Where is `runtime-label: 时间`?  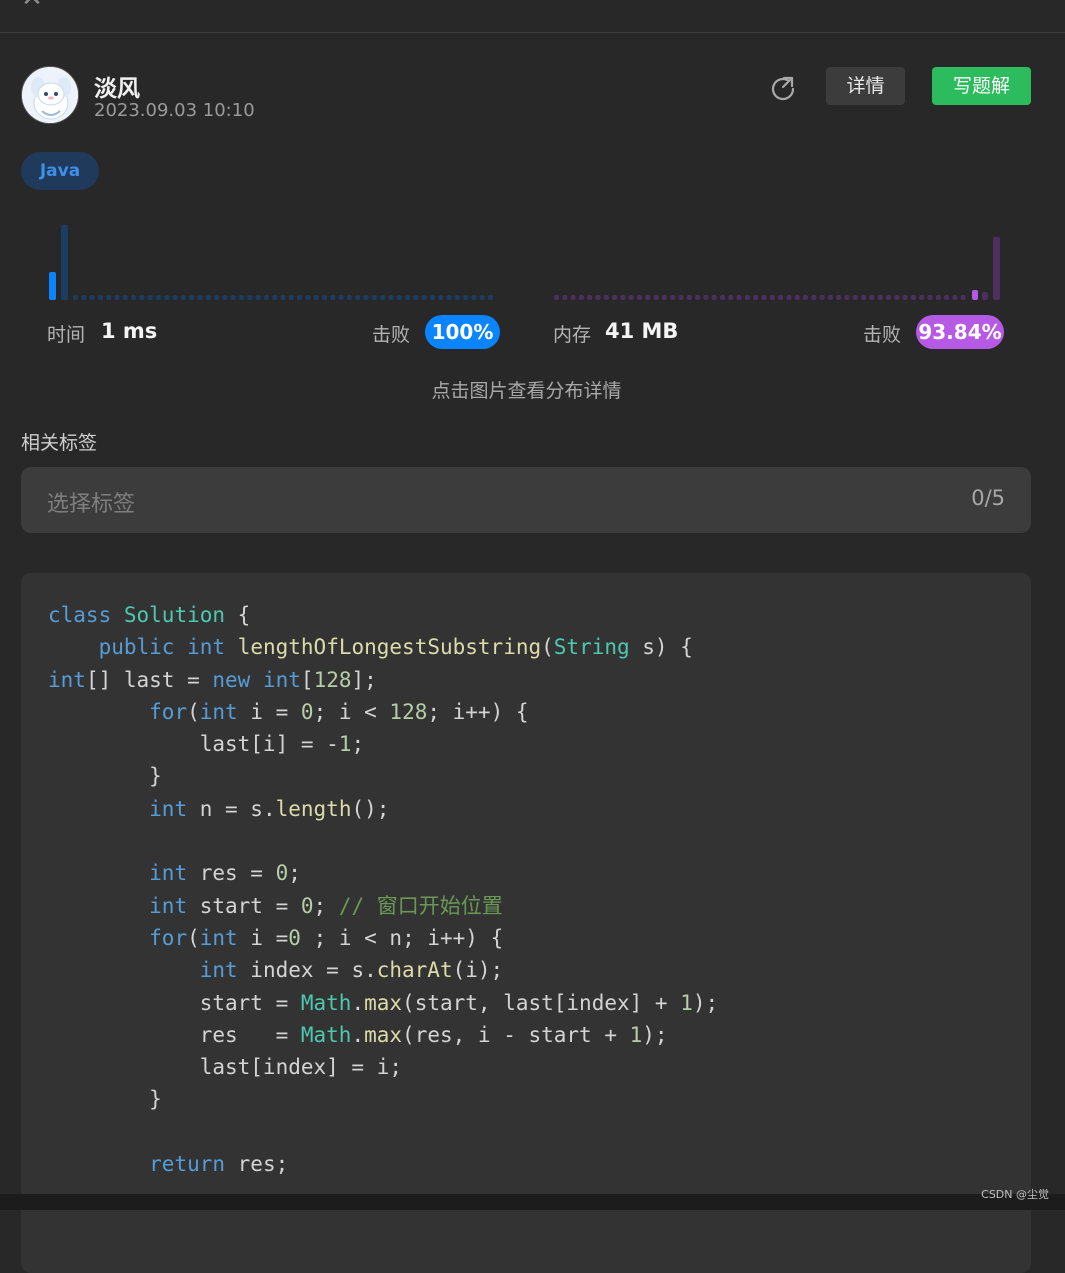
runtime-label: 时间 is located at coordinates (66, 335).